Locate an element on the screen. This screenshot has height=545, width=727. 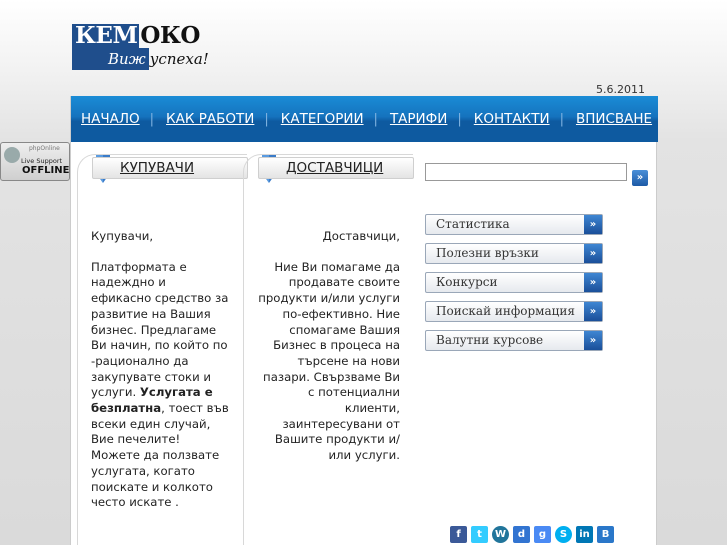
search-input is located at coordinates (526, 172).